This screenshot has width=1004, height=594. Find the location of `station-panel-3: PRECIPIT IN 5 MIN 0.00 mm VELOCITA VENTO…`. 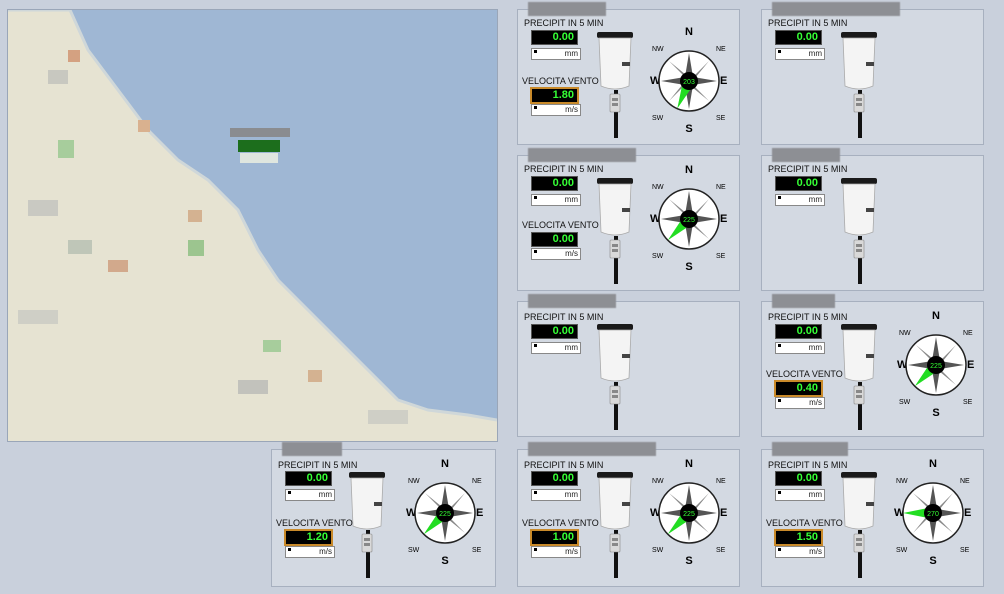

station-panel-3: PRECIPIT IN 5 MIN 0.00 mm VELOCITA VENTO… is located at coordinates (628, 219).